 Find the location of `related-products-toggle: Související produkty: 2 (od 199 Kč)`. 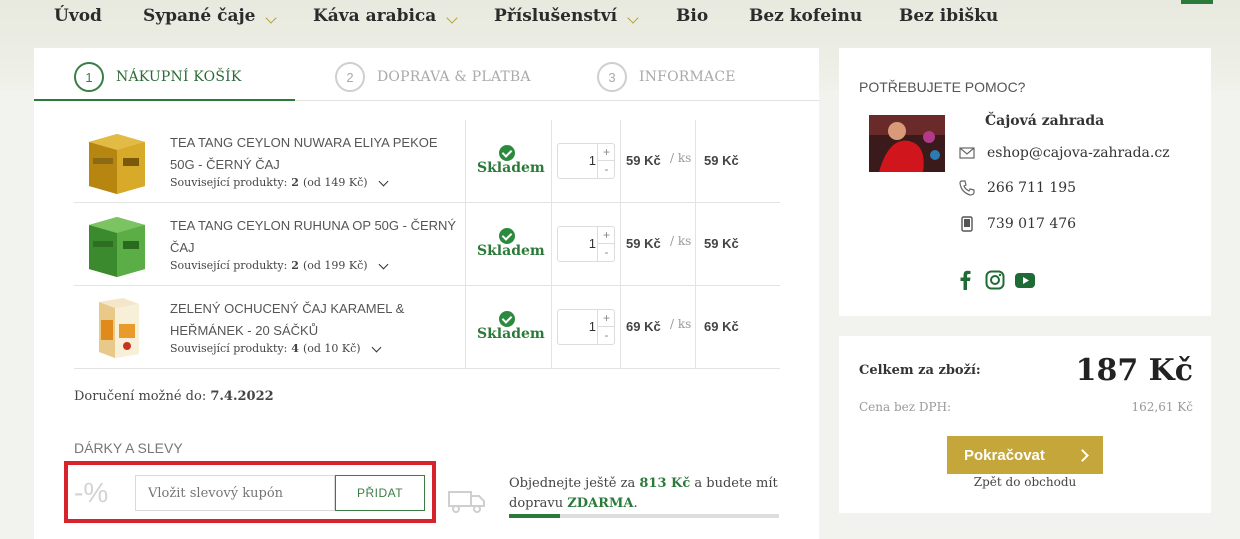

related-products-toggle: Související produkty: 2 (od 199 Kč) is located at coordinates (279, 265).